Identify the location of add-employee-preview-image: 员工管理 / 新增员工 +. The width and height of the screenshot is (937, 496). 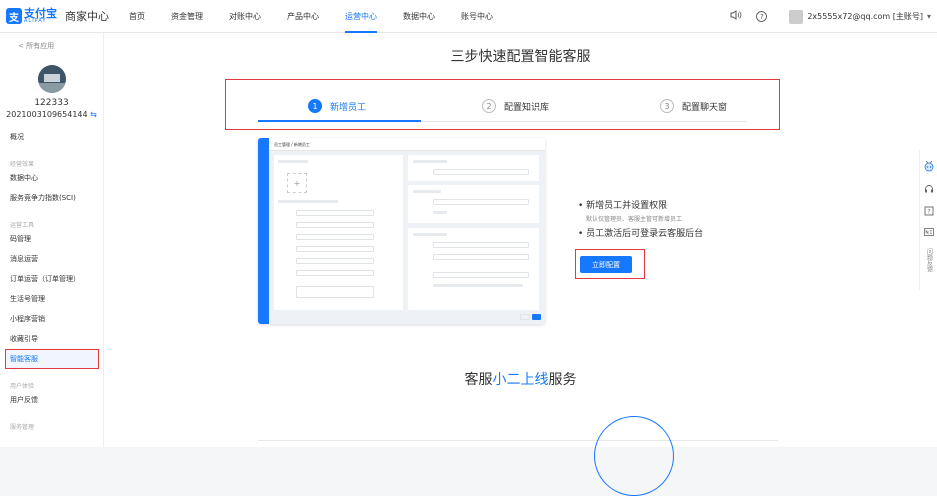
(401, 231).